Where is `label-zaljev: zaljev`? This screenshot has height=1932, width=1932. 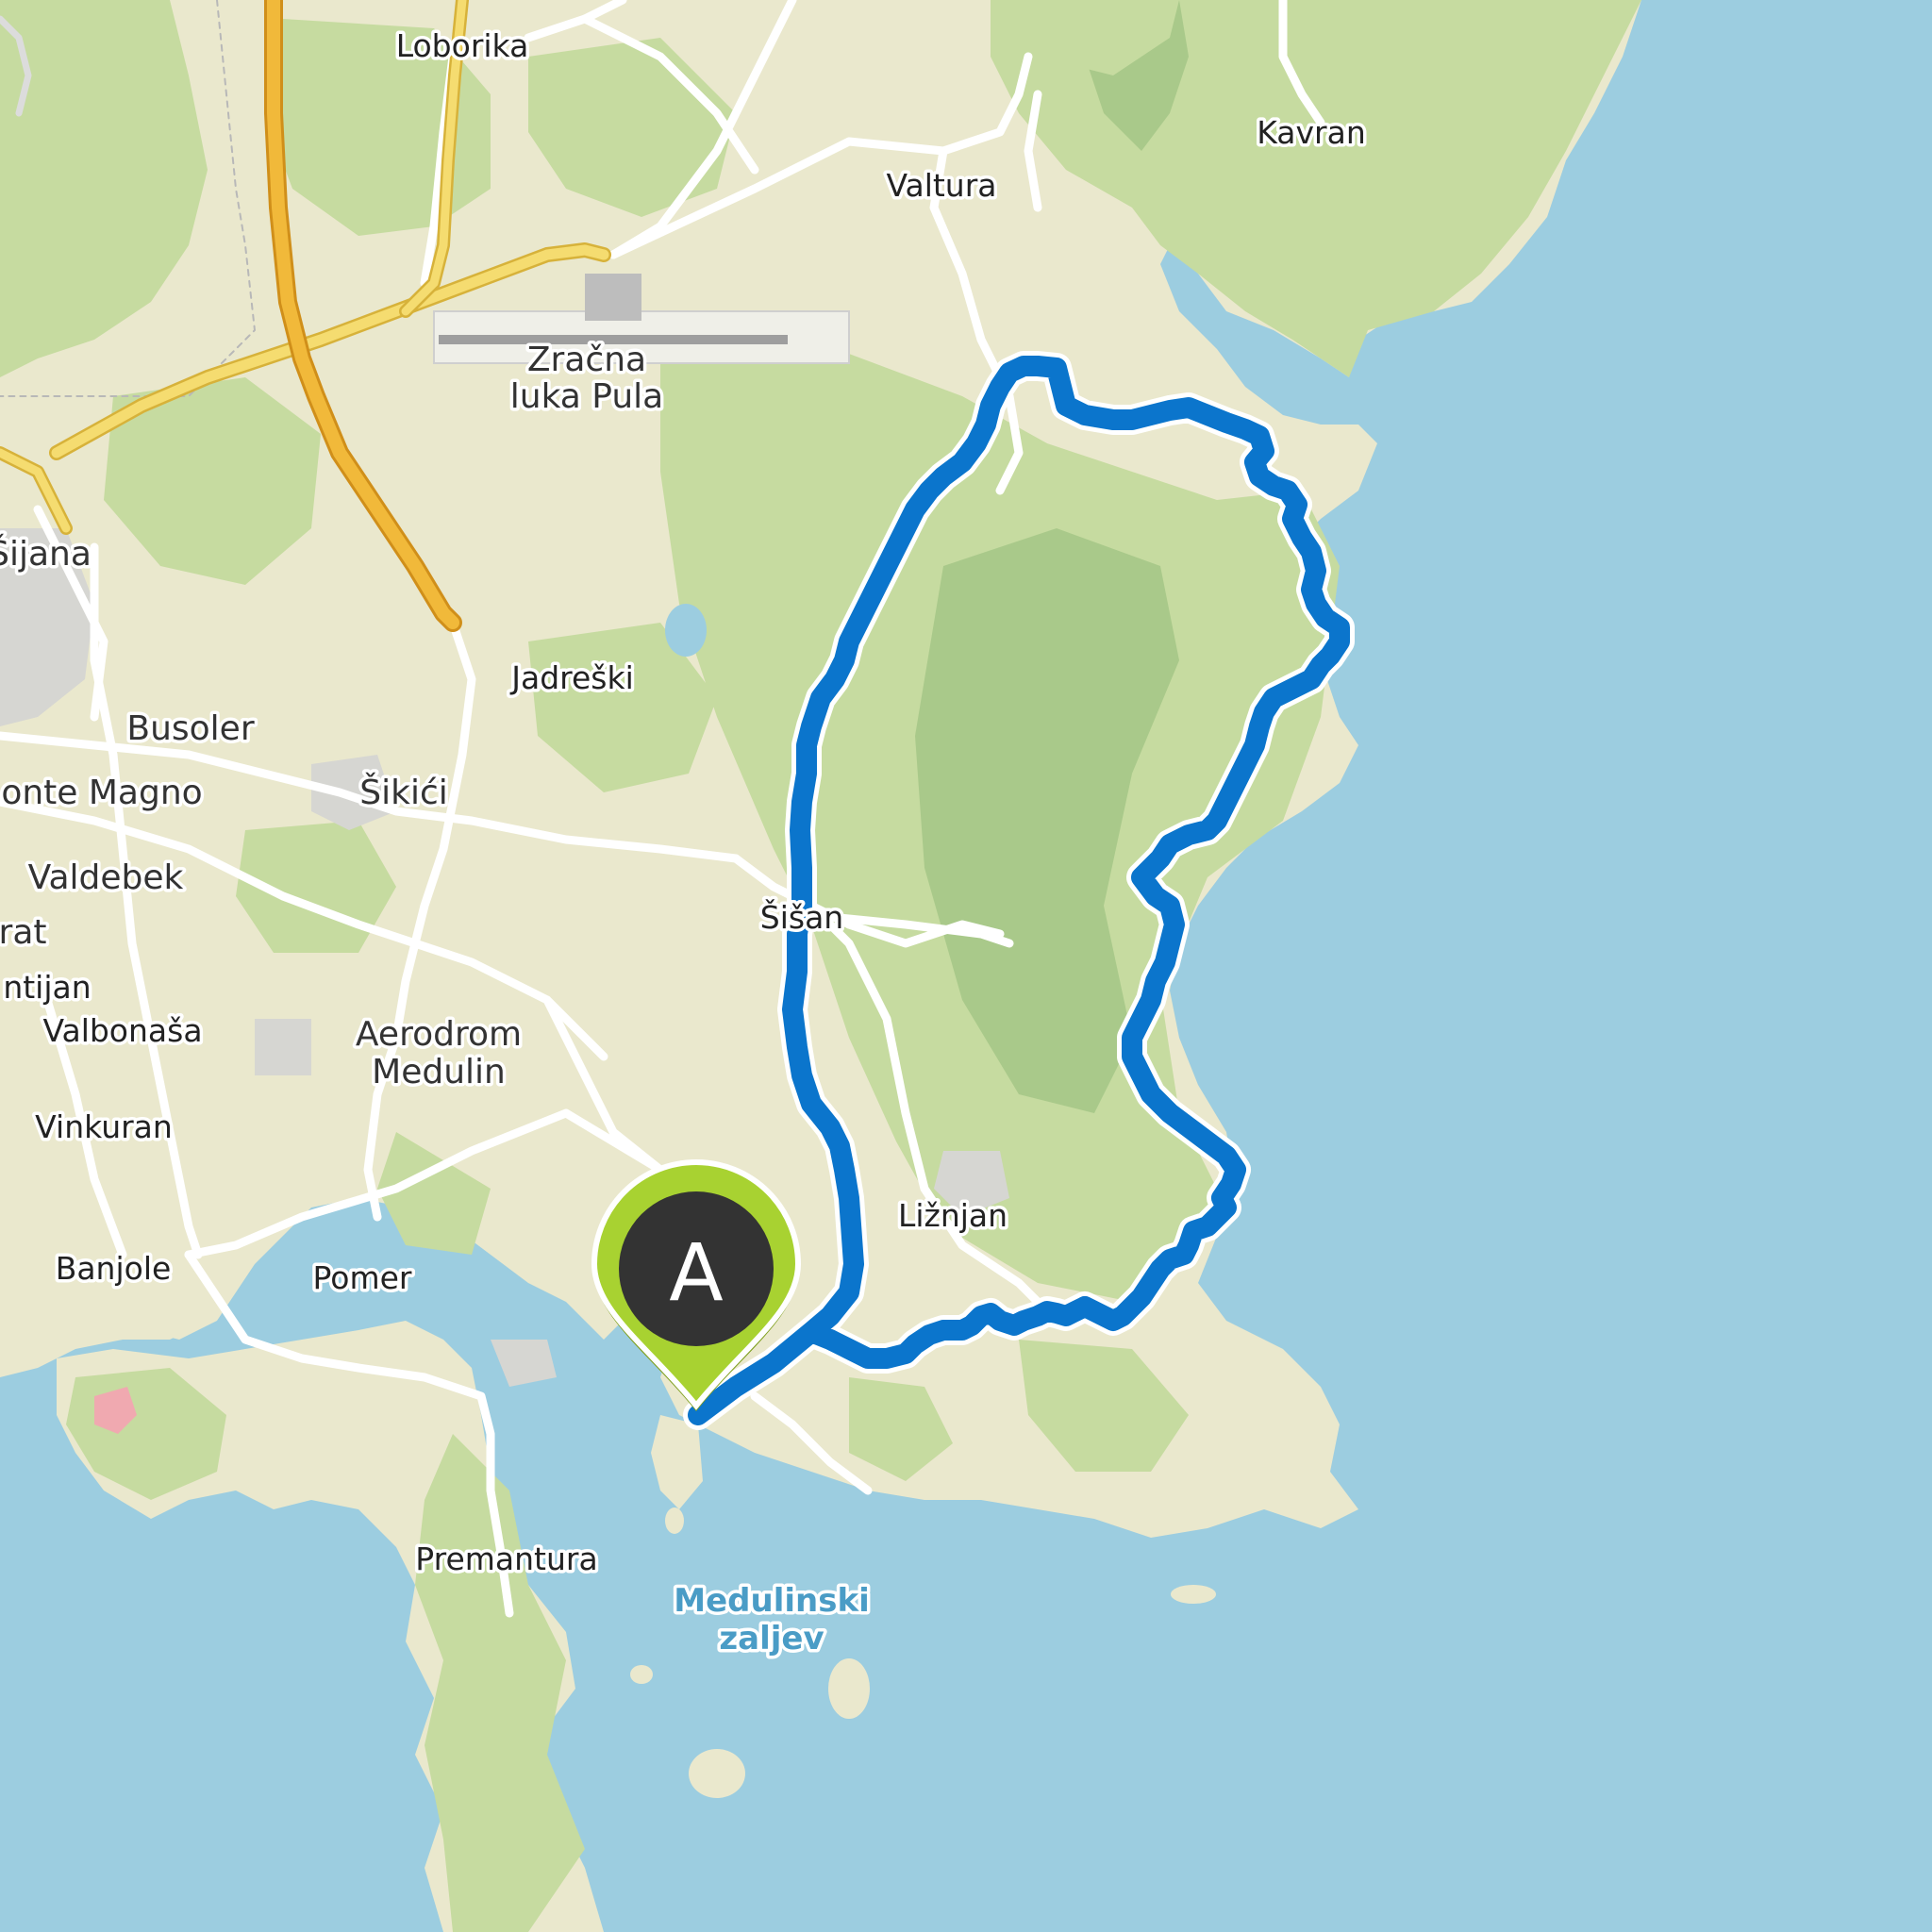
label-zaljev: zaljev is located at coordinates (772, 1638).